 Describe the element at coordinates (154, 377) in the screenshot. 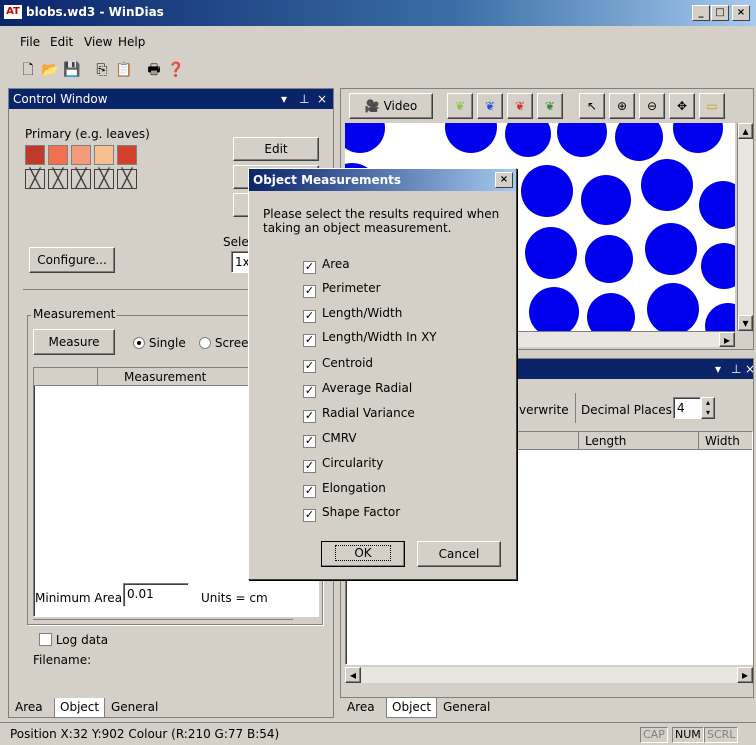

I see `table-header-measurement: Measurement` at that location.